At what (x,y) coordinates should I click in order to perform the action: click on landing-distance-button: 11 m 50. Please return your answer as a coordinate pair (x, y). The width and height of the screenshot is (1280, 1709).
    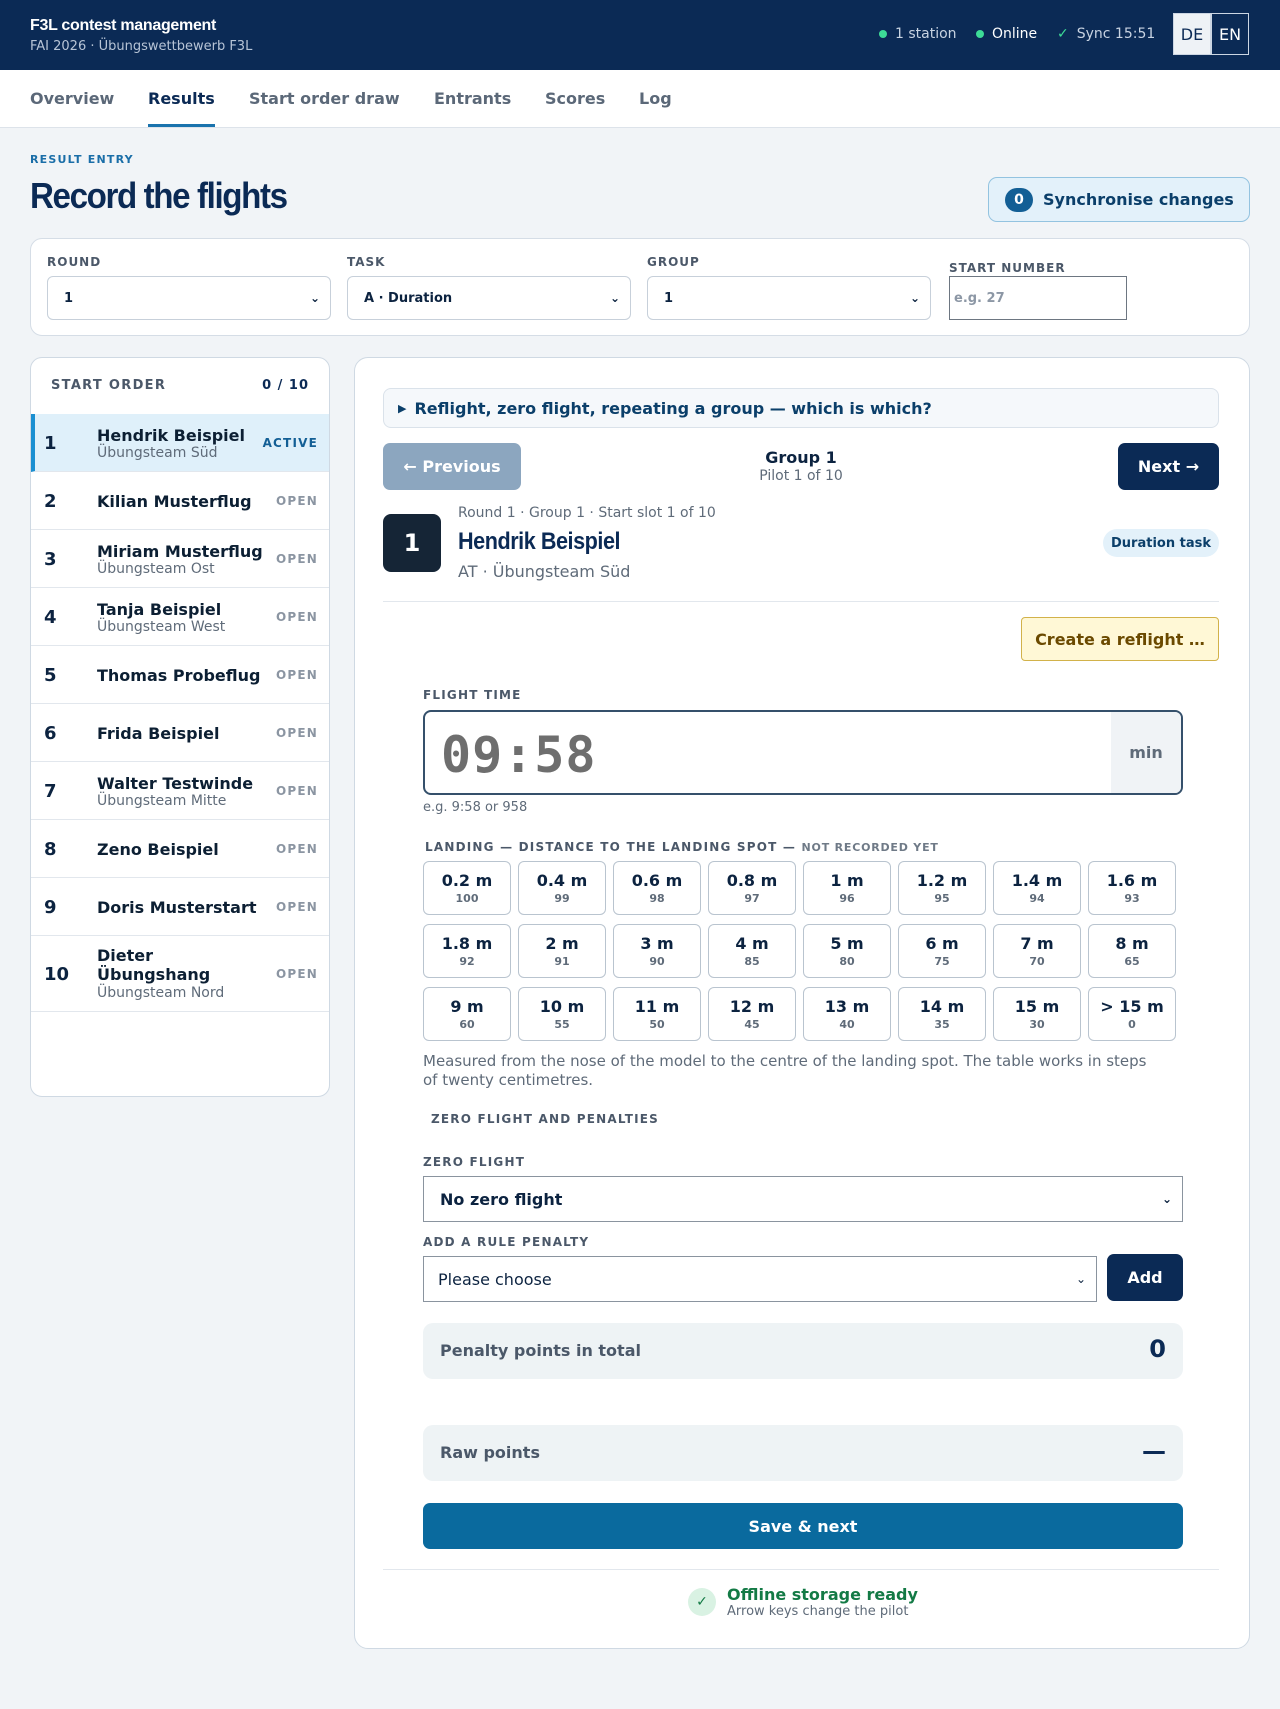
    Looking at the image, I should click on (657, 1014).